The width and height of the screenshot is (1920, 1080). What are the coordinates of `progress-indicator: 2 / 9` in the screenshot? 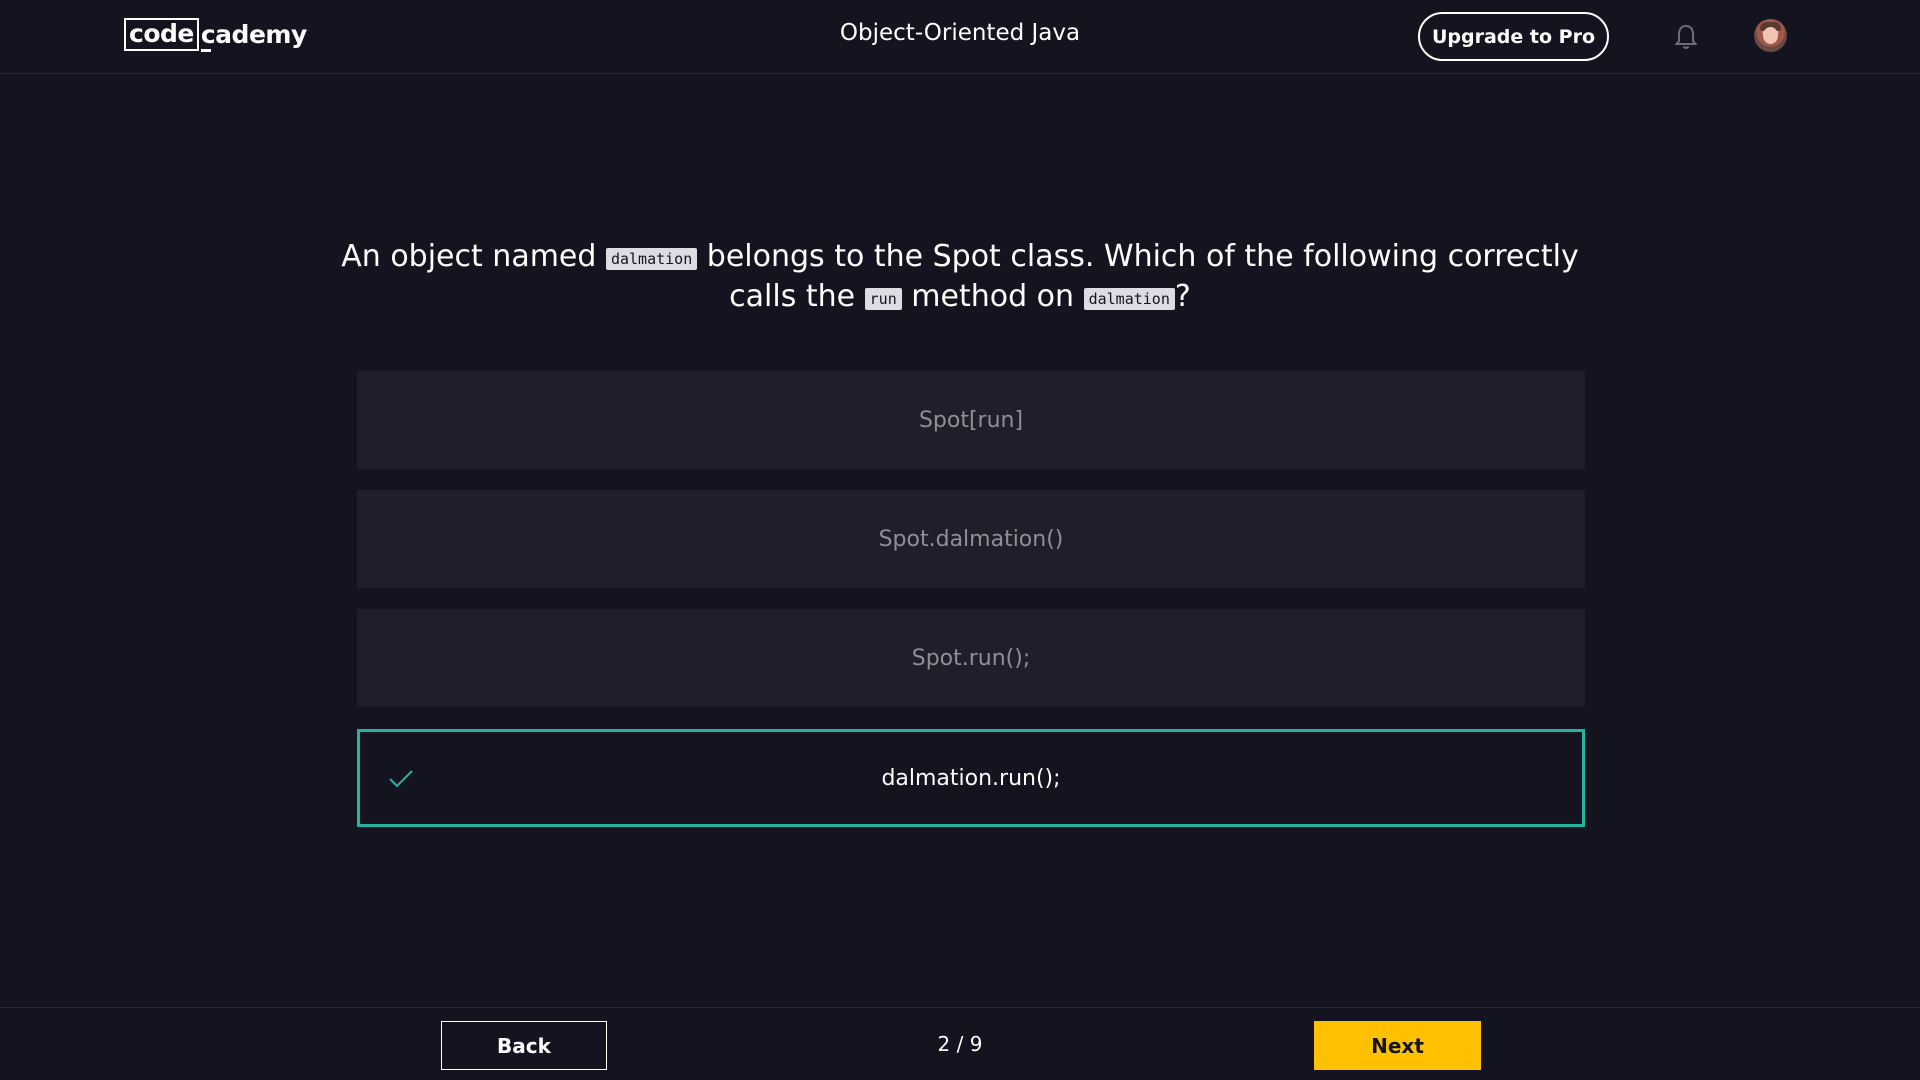 It's located at (960, 1044).